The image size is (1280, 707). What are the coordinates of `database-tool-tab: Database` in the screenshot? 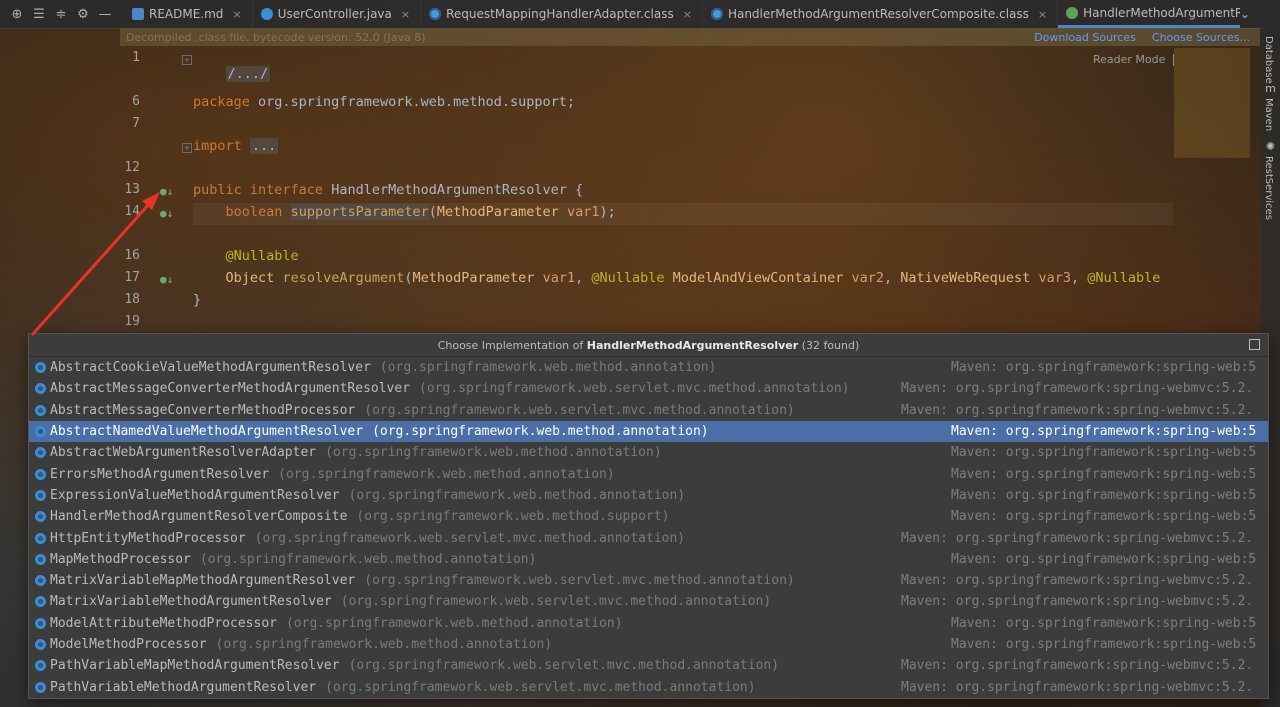 It's located at (1268, 60).